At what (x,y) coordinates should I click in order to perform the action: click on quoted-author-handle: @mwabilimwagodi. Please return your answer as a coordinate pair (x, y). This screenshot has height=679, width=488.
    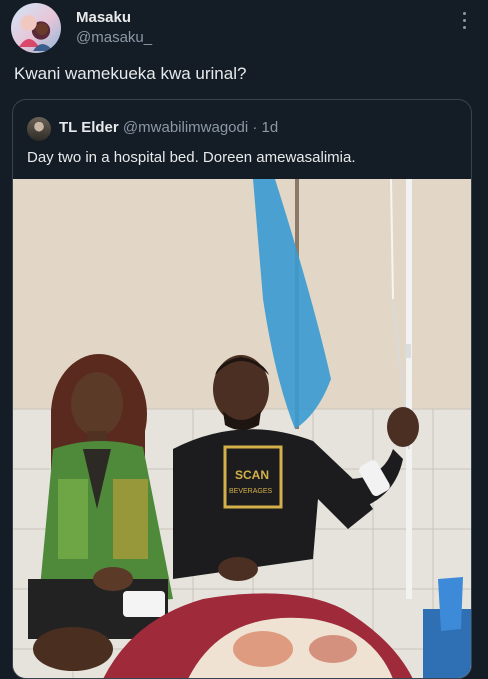
    Looking at the image, I should click on (185, 127).